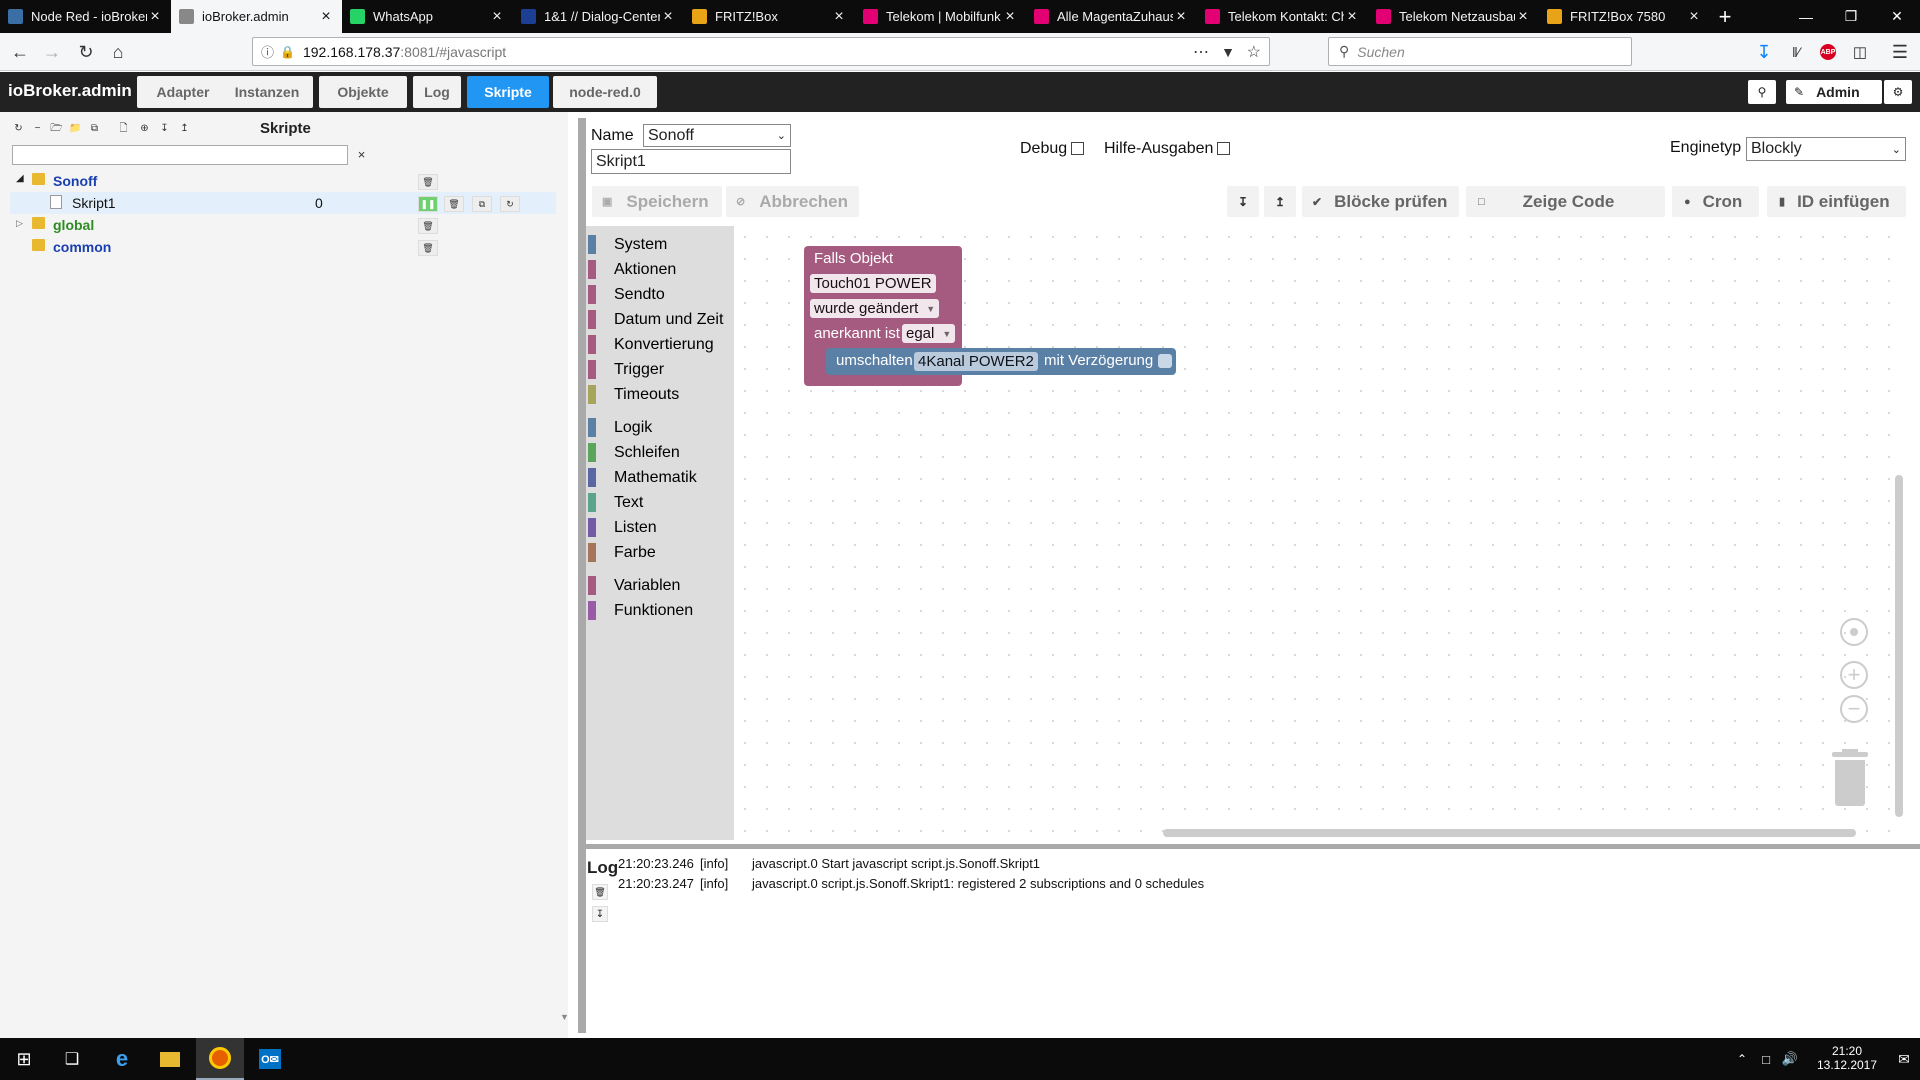  Describe the element at coordinates (510, 204) in the screenshot. I see `restart-icon: ↻` at that location.